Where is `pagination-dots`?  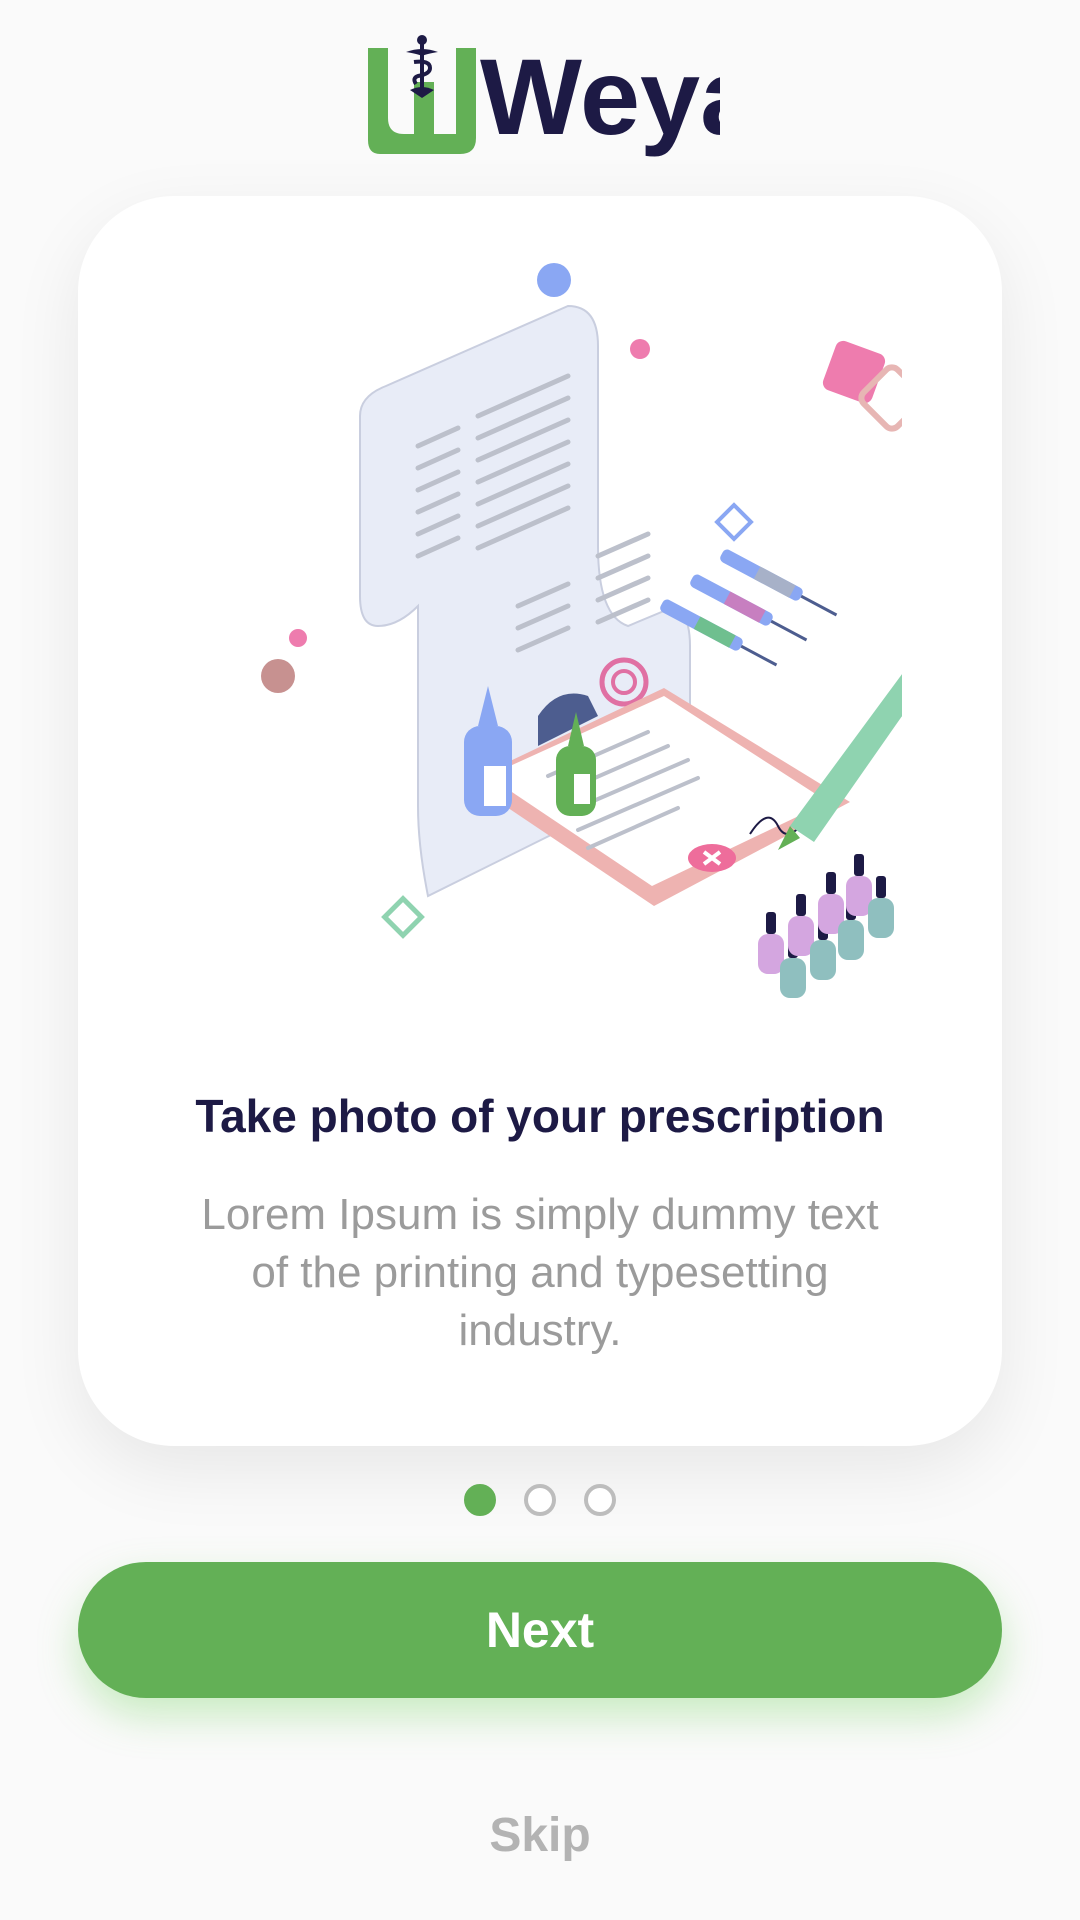
pagination-dots is located at coordinates (540, 1500).